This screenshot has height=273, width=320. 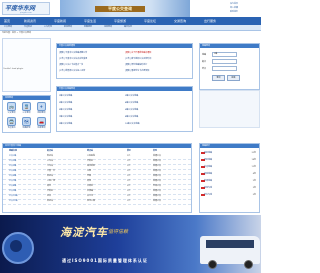 What do you see at coordinates (11, 113) in the screenshot?
I see `tool-label: 公交查询` at bounding box center [11, 113].